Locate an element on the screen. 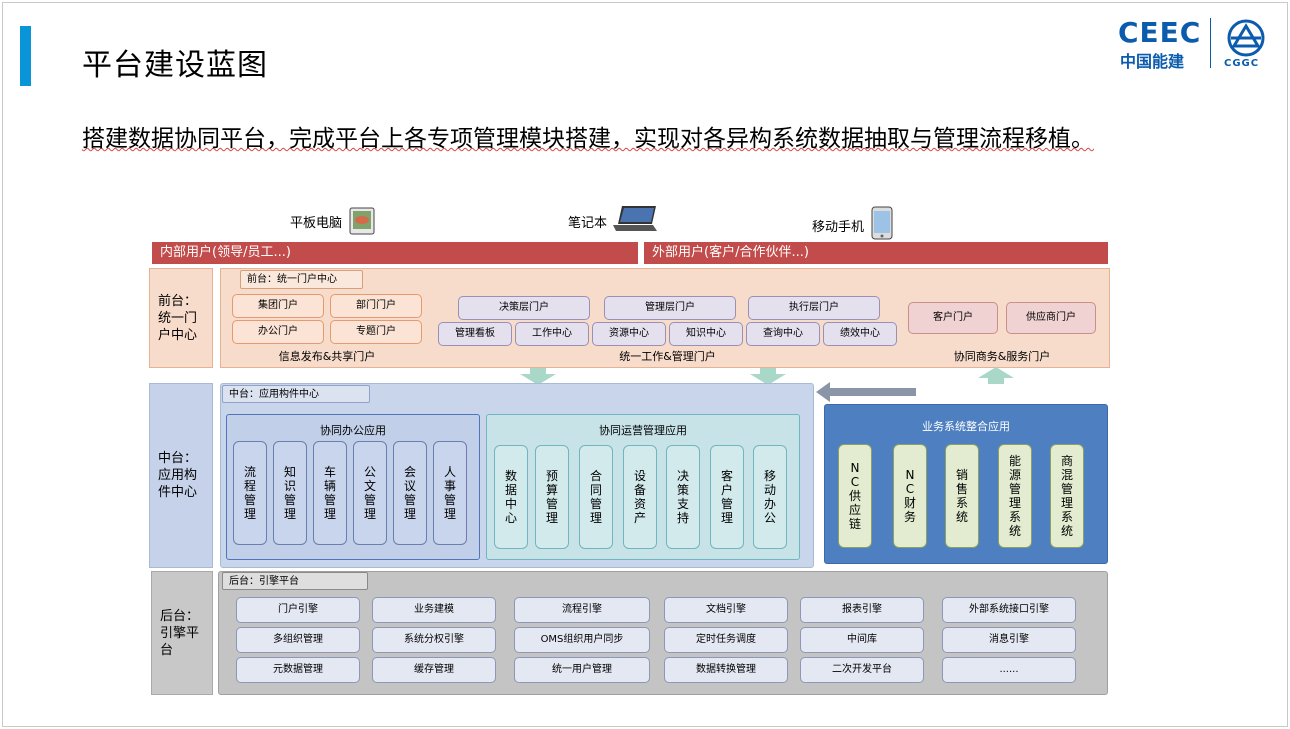 The width and height of the screenshot is (1290, 729). engine-item: 定时任务调度 is located at coordinates (726, 640).